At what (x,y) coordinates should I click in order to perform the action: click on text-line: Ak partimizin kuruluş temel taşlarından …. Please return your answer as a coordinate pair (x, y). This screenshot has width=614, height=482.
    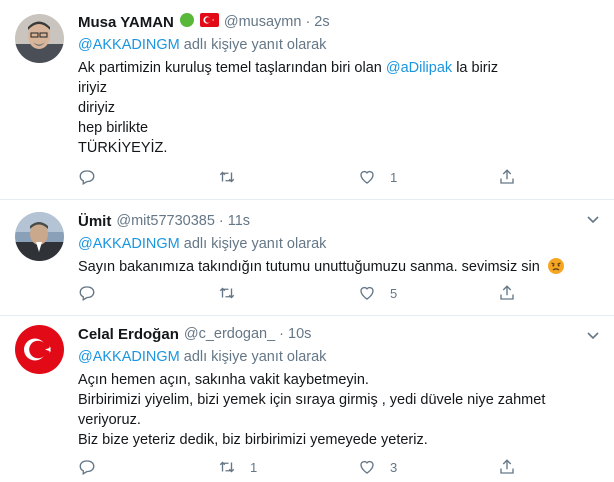
    Looking at the image, I should click on (288, 68).